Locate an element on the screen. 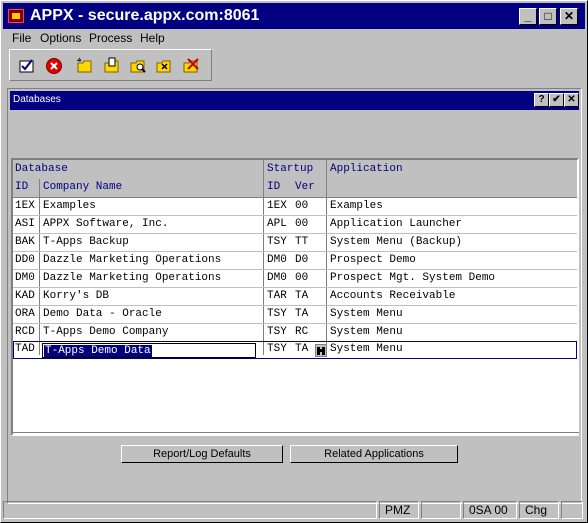  cancel-icon is located at coordinates (54, 66).